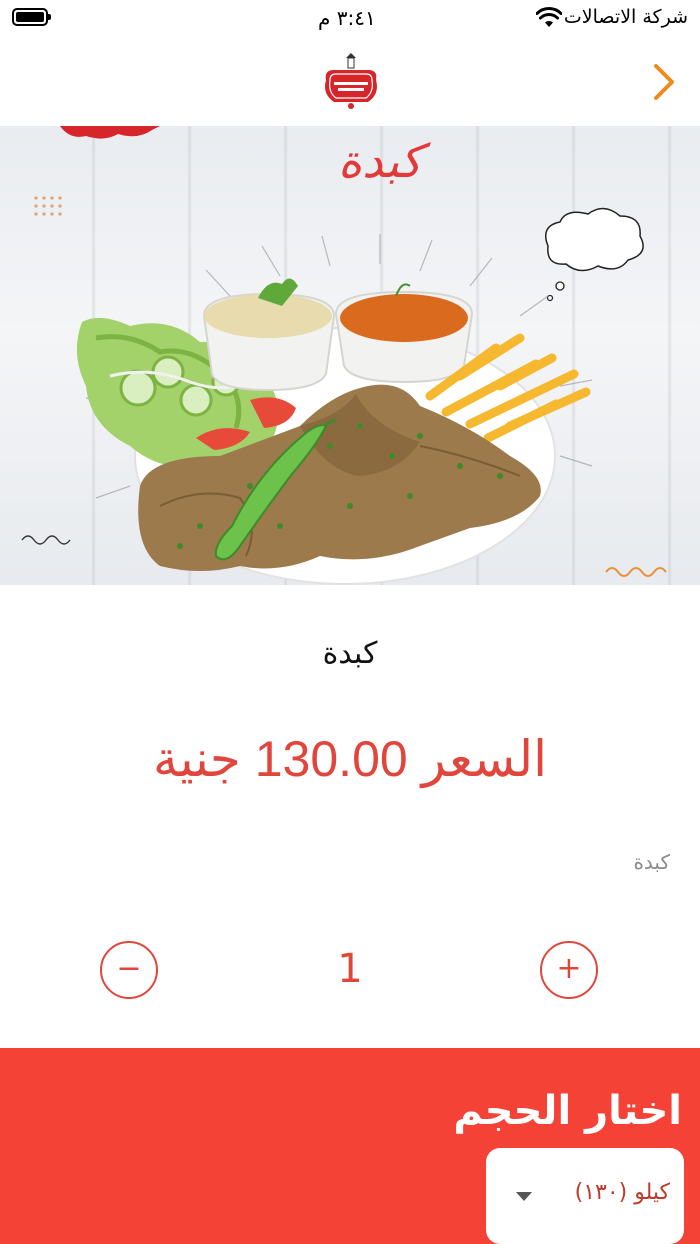 The image size is (700, 1244). What do you see at coordinates (567, 1111) in the screenshot?
I see `size-title: اختار الحجم` at bounding box center [567, 1111].